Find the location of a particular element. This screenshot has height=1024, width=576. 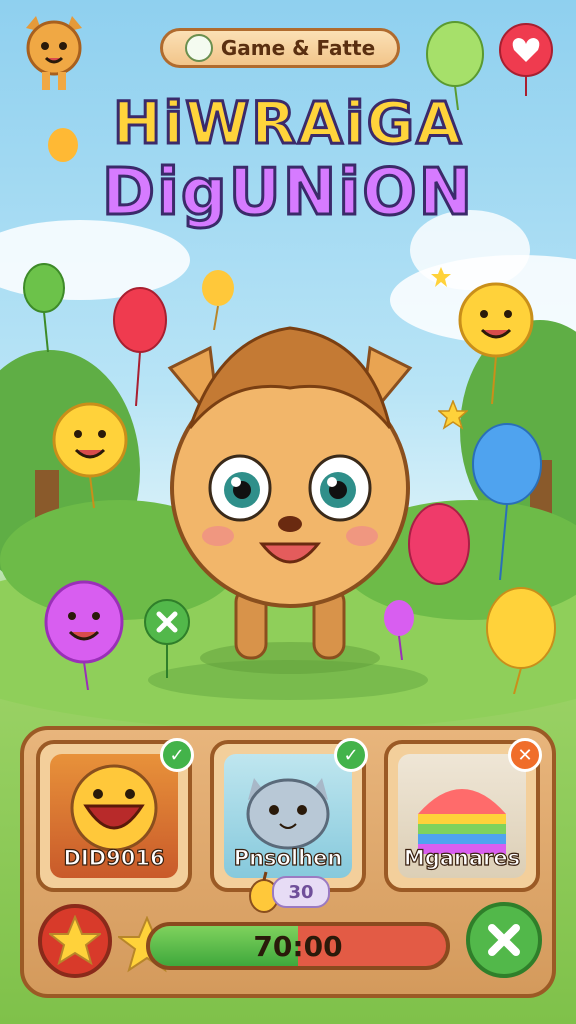

character-card-2: ✓ Pnsolhen is located at coordinates (289, 815).